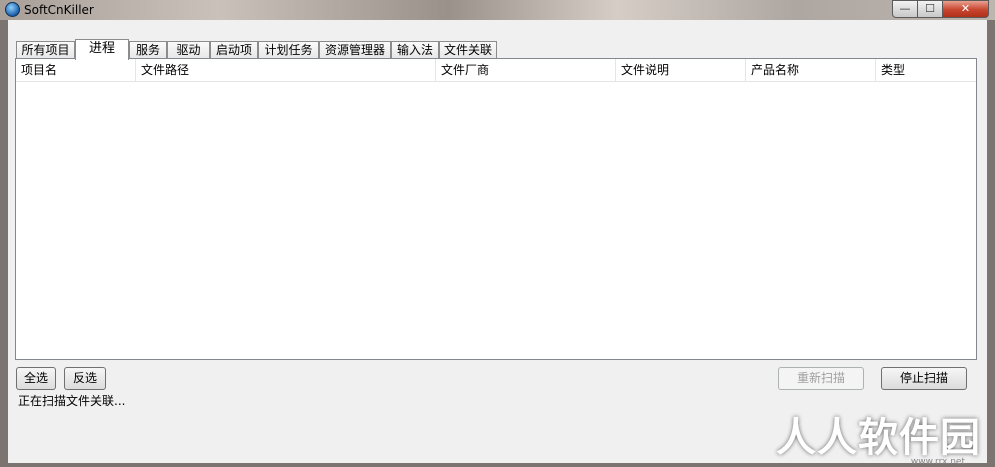 This screenshot has height=467, width=995. What do you see at coordinates (966, 9) in the screenshot?
I see `close-button: ✕` at bounding box center [966, 9].